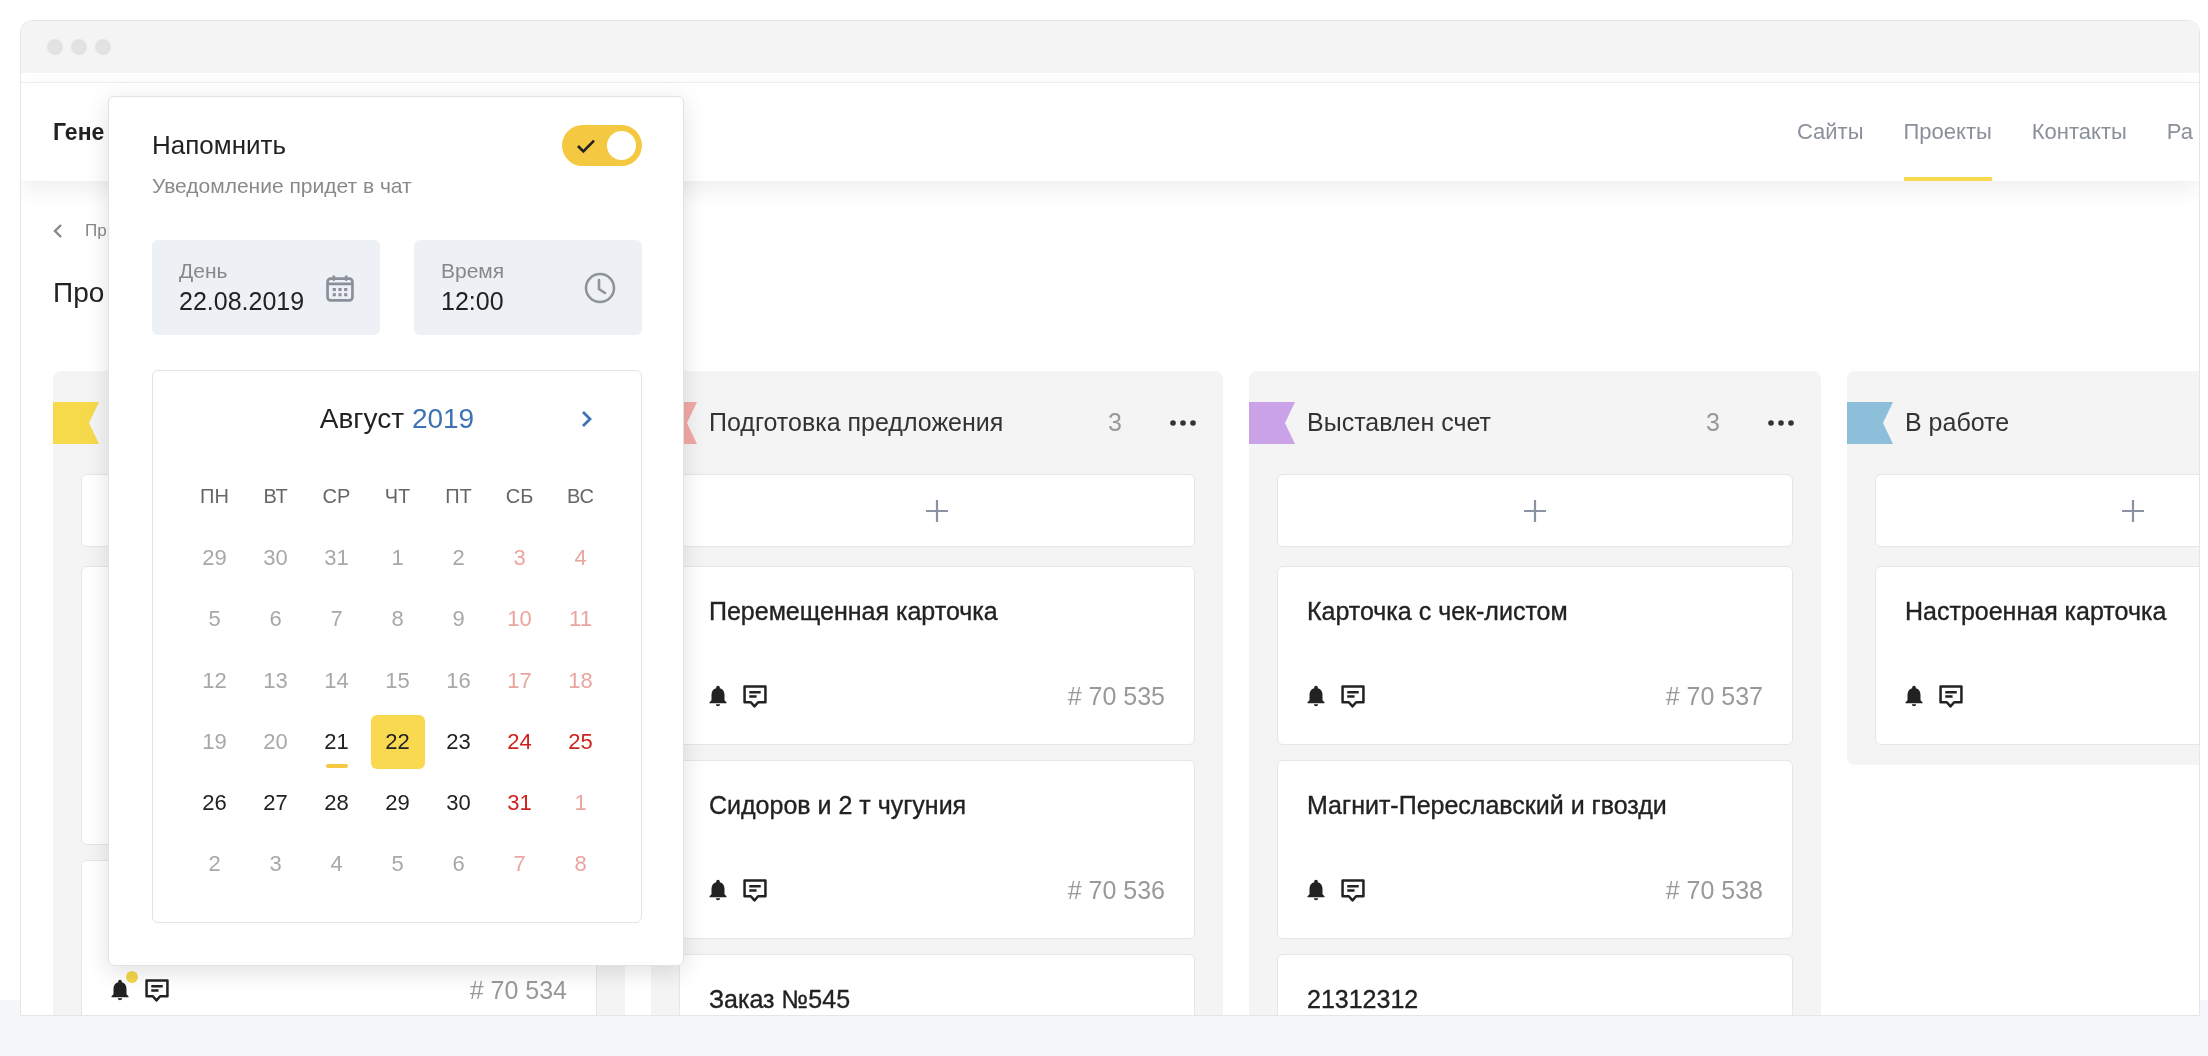 The image size is (2208, 1056). I want to click on card-title: Перемещенная карточка, so click(854, 611).